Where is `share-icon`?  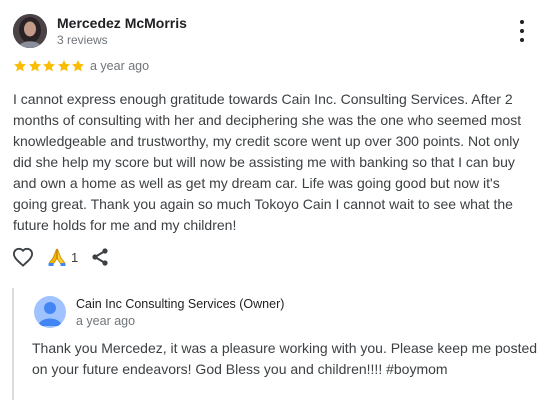 share-icon is located at coordinates (100, 257).